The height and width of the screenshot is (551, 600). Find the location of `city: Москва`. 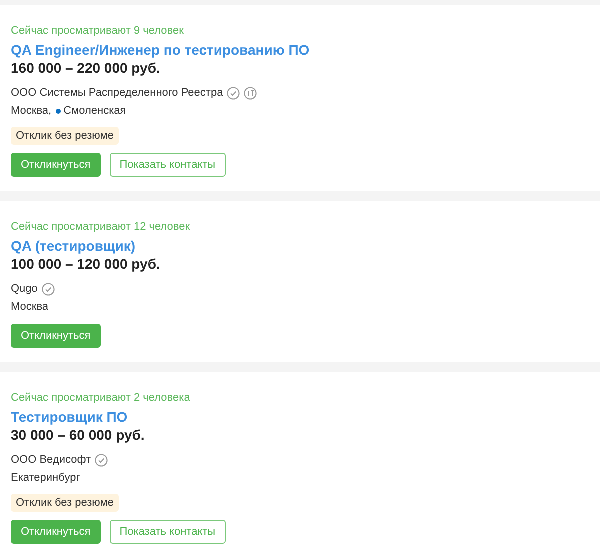

city: Москва is located at coordinates (30, 307).